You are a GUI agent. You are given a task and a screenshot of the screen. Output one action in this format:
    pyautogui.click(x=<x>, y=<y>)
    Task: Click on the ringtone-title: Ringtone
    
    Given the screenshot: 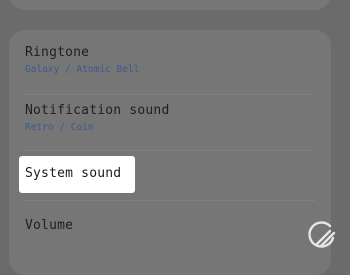 What is the action you would take?
    pyautogui.click(x=57, y=52)
    